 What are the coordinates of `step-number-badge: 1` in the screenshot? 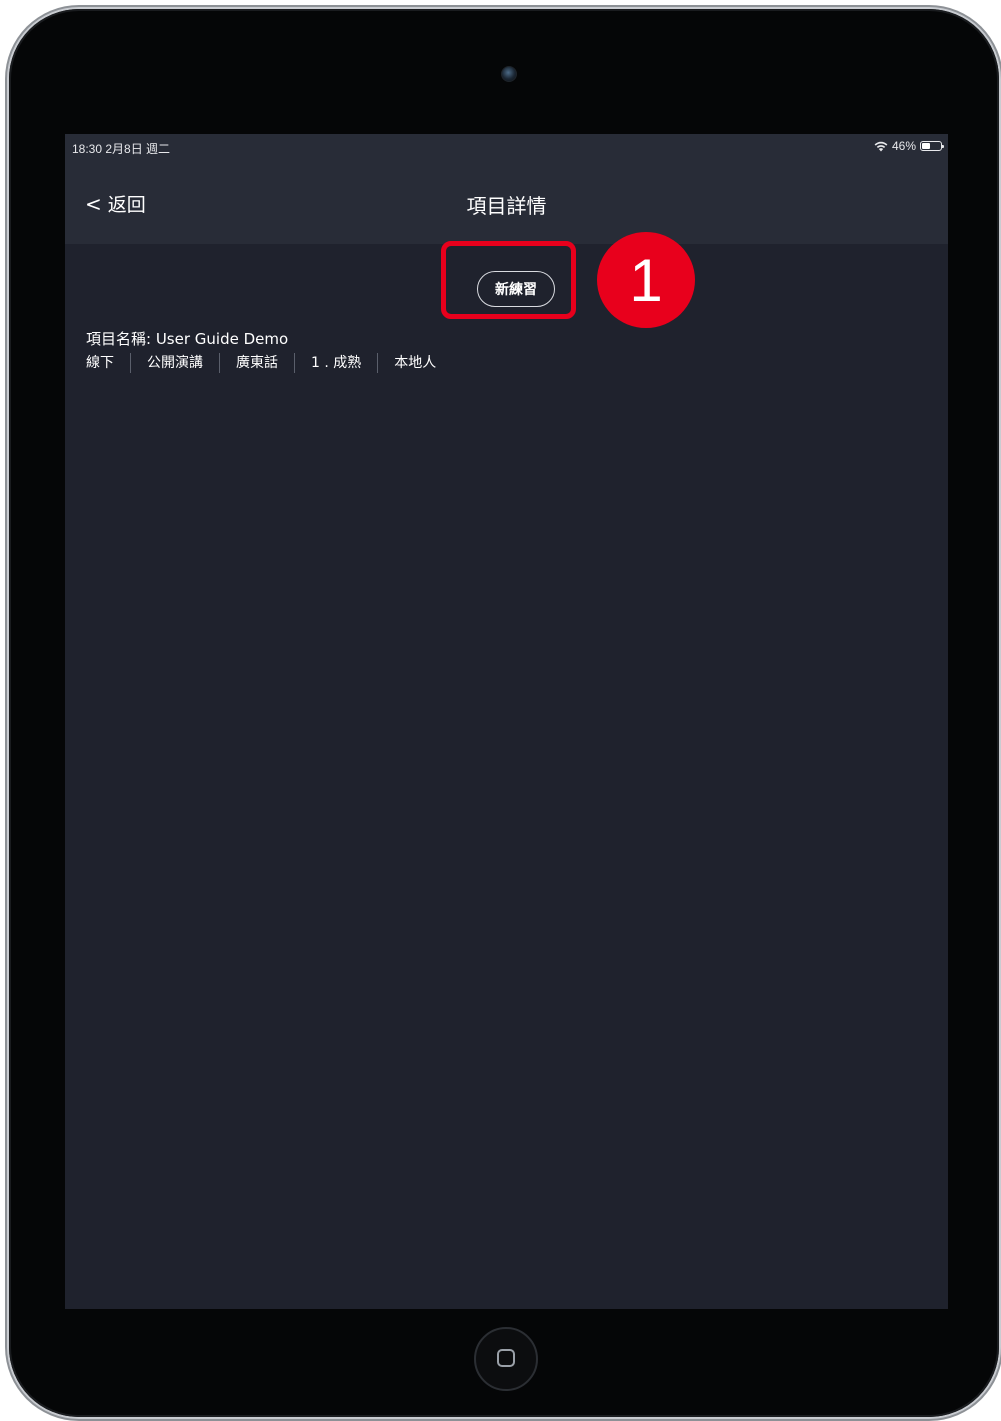 It's located at (646, 280).